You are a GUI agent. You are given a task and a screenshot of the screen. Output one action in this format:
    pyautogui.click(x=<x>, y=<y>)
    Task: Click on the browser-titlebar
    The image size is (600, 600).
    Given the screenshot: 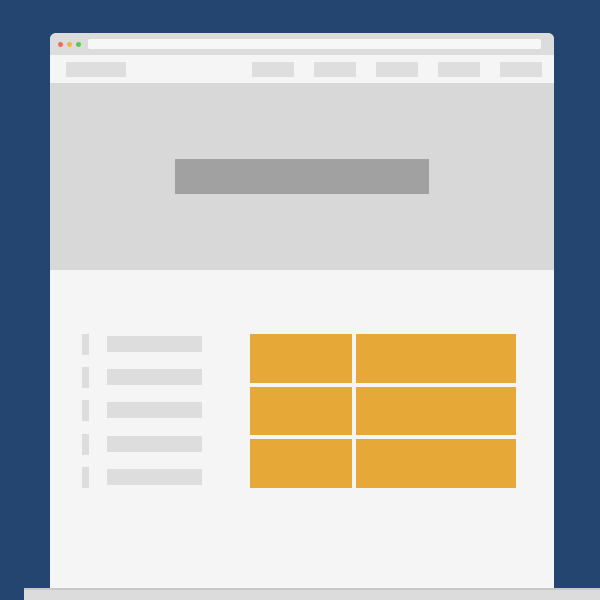 What is the action you would take?
    pyautogui.click(x=302, y=44)
    